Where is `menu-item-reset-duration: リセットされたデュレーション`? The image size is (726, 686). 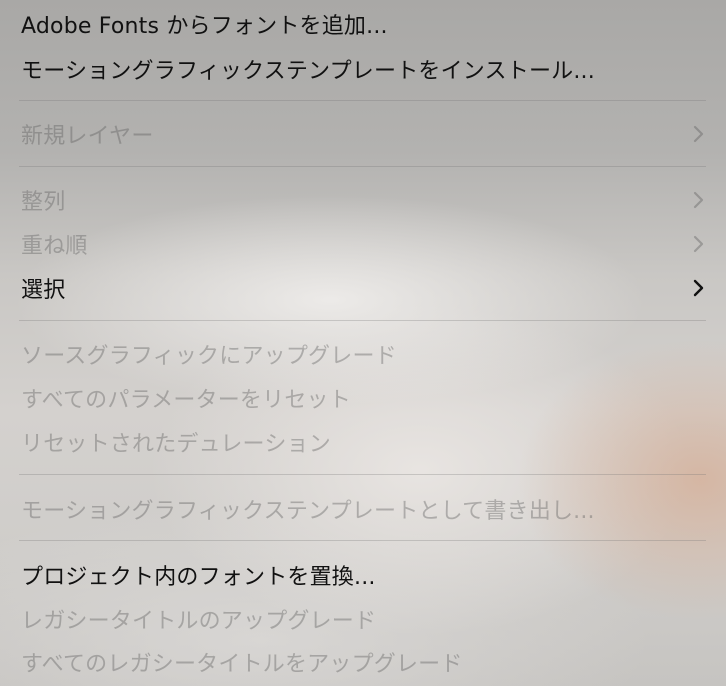
menu-item-reset-duration: リセットされたデュレーション is located at coordinates (363, 442).